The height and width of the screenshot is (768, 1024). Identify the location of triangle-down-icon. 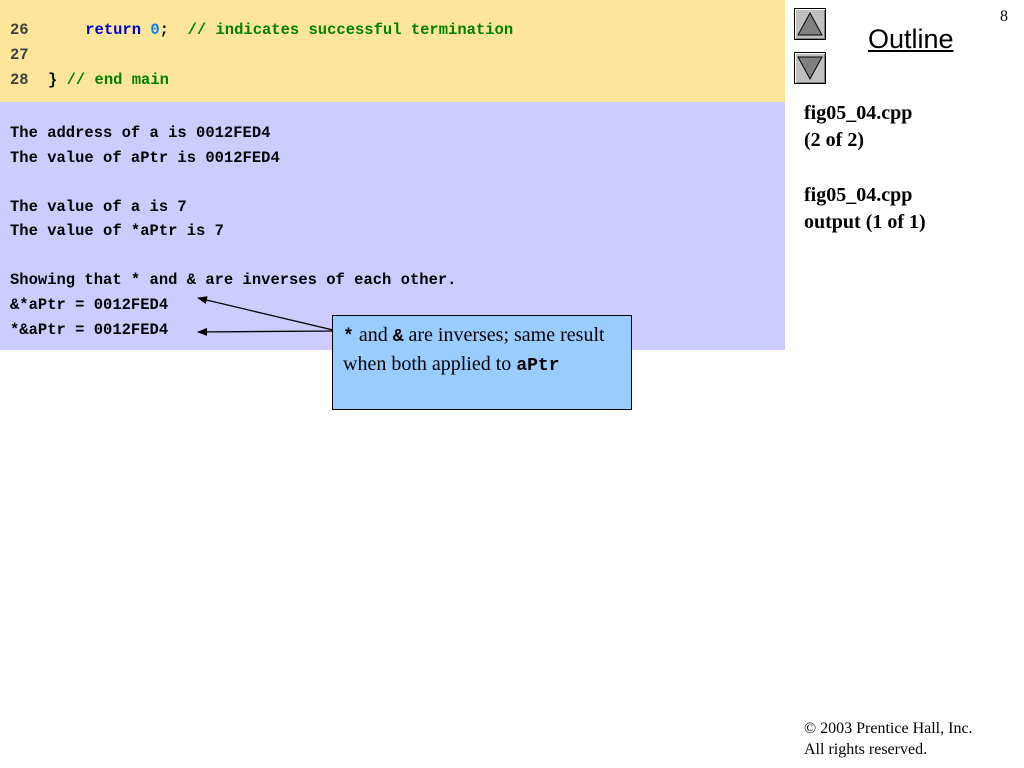
(810, 68).